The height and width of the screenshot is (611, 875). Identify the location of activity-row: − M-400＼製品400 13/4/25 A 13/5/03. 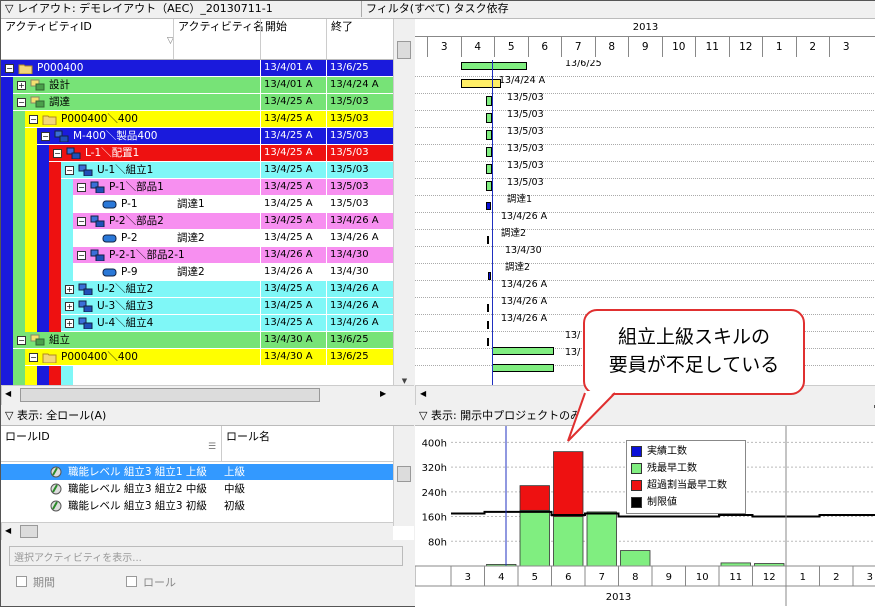
(215, 136).